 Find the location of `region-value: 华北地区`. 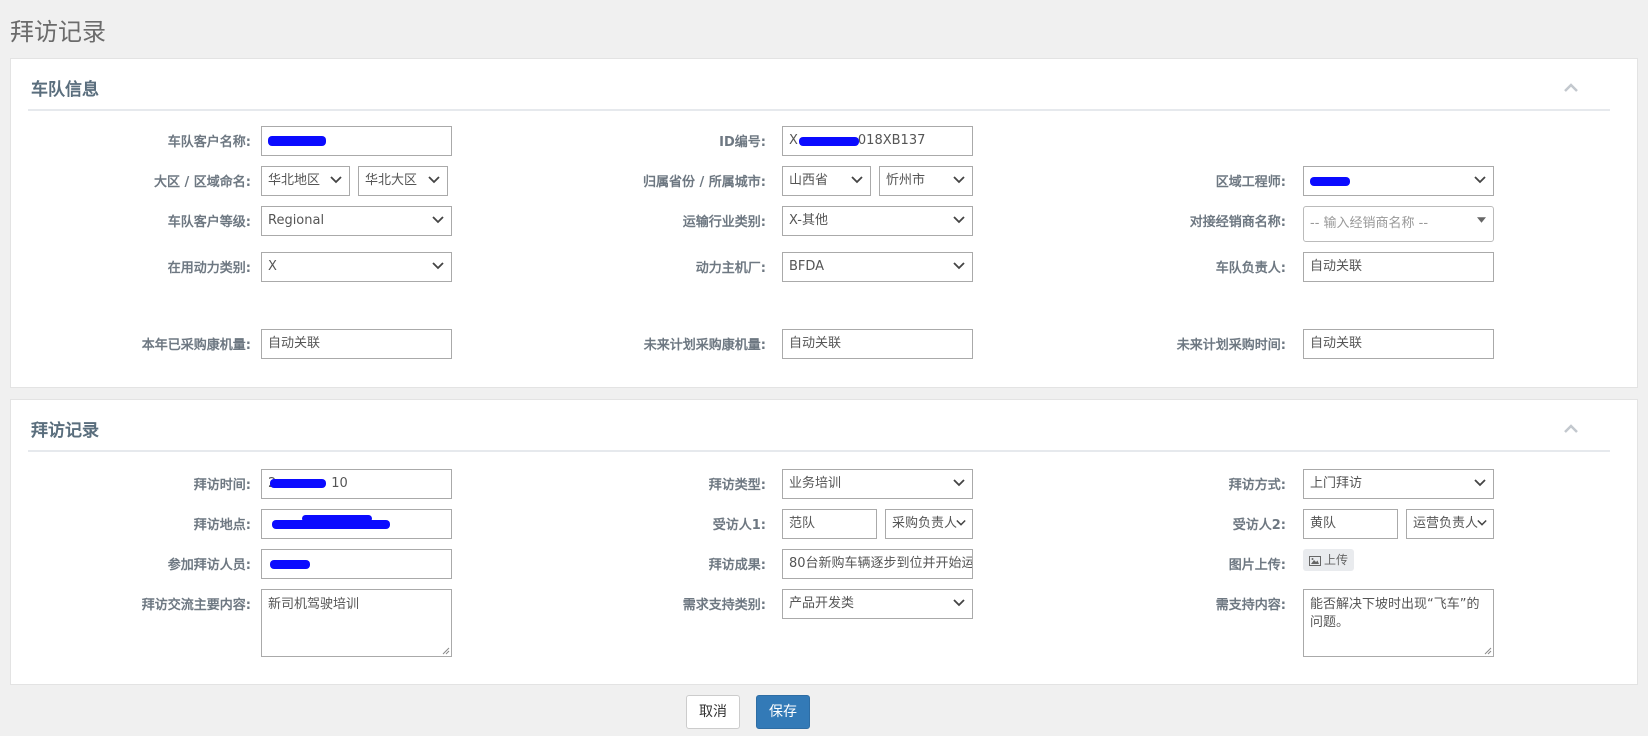

region-value: 华北地区 is located at coordinates (294, 180).